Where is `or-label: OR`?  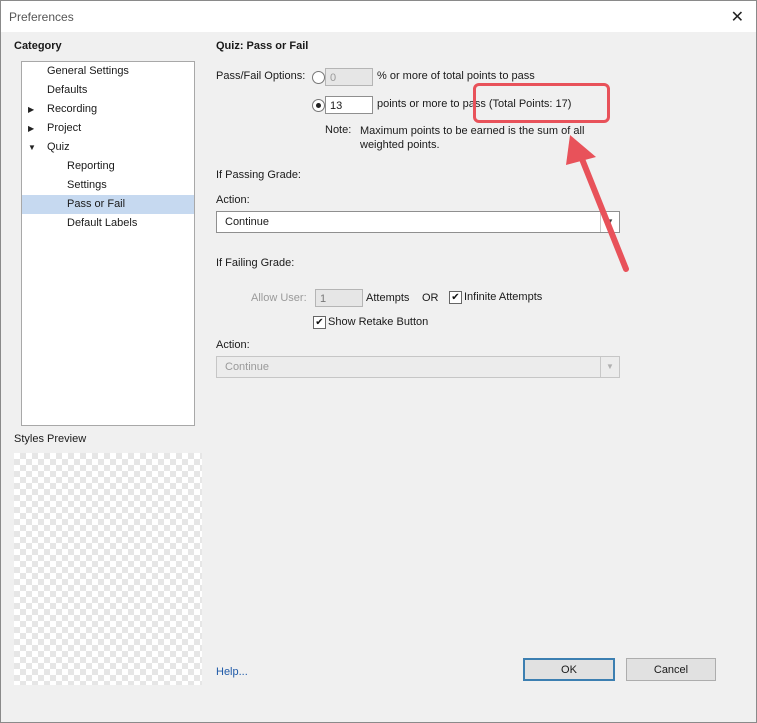 or-label: OR is located at coordinates (430, 298).